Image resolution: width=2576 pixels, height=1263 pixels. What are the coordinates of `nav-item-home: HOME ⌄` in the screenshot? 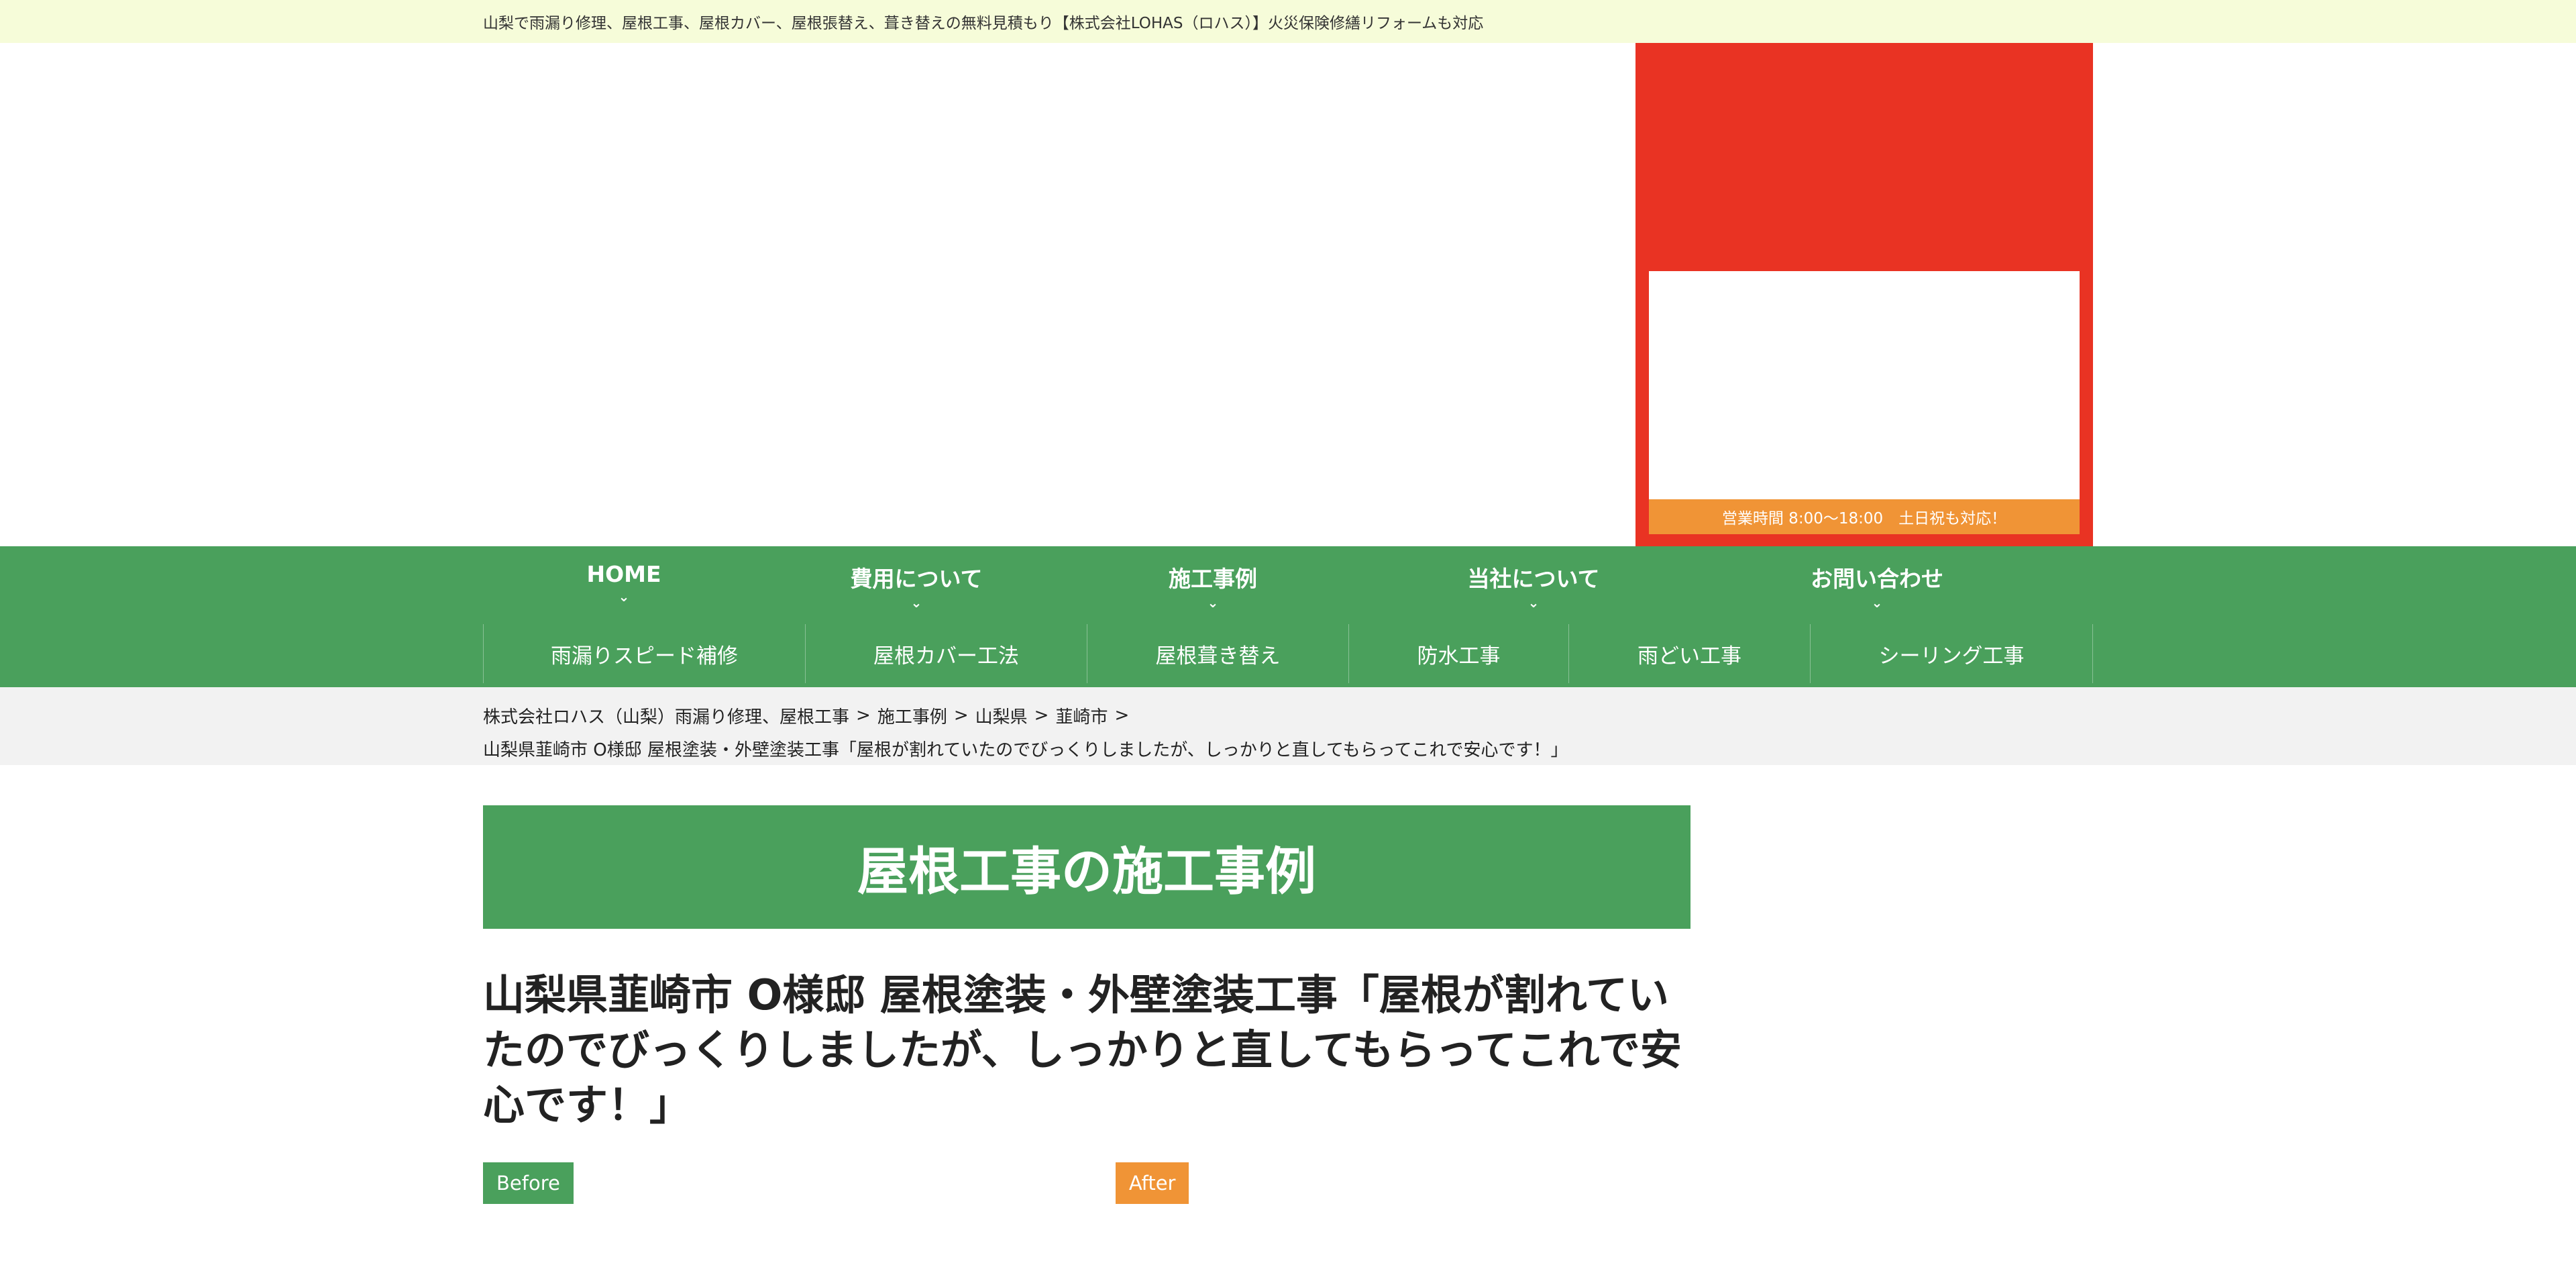 It's located at (624, 592).